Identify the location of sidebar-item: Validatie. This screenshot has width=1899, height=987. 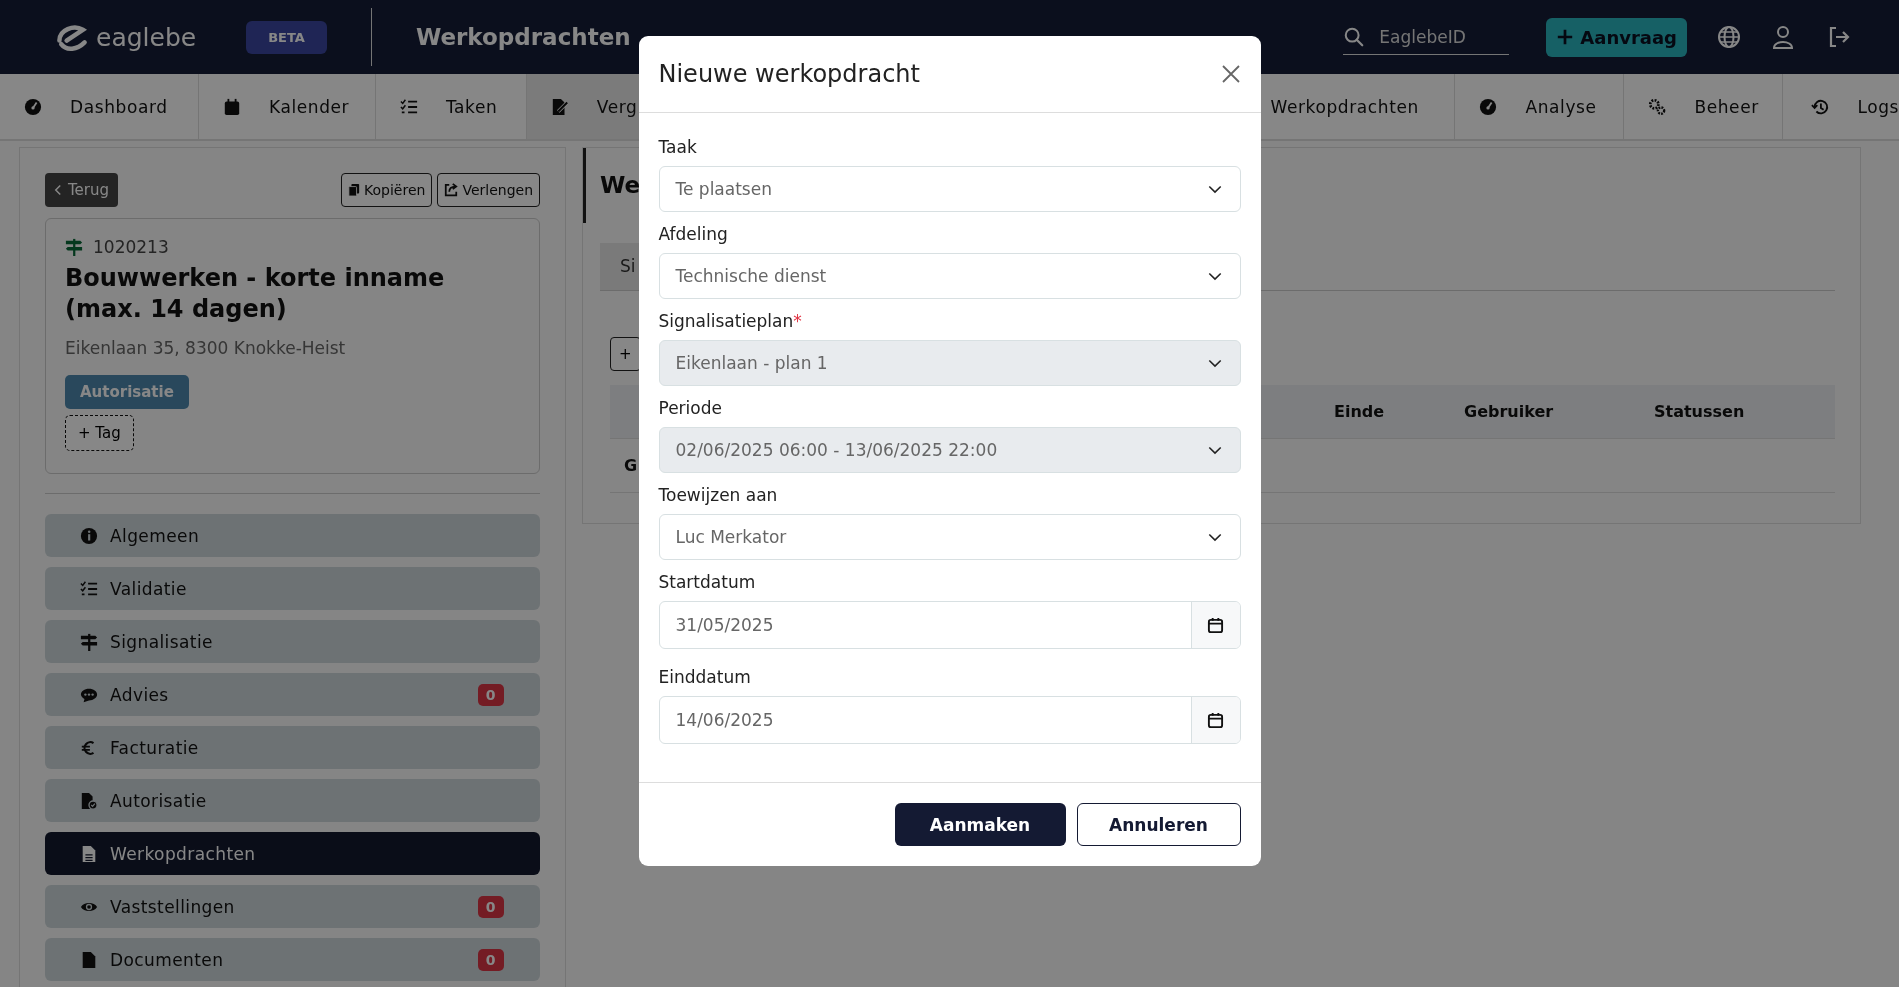
(292, 588).